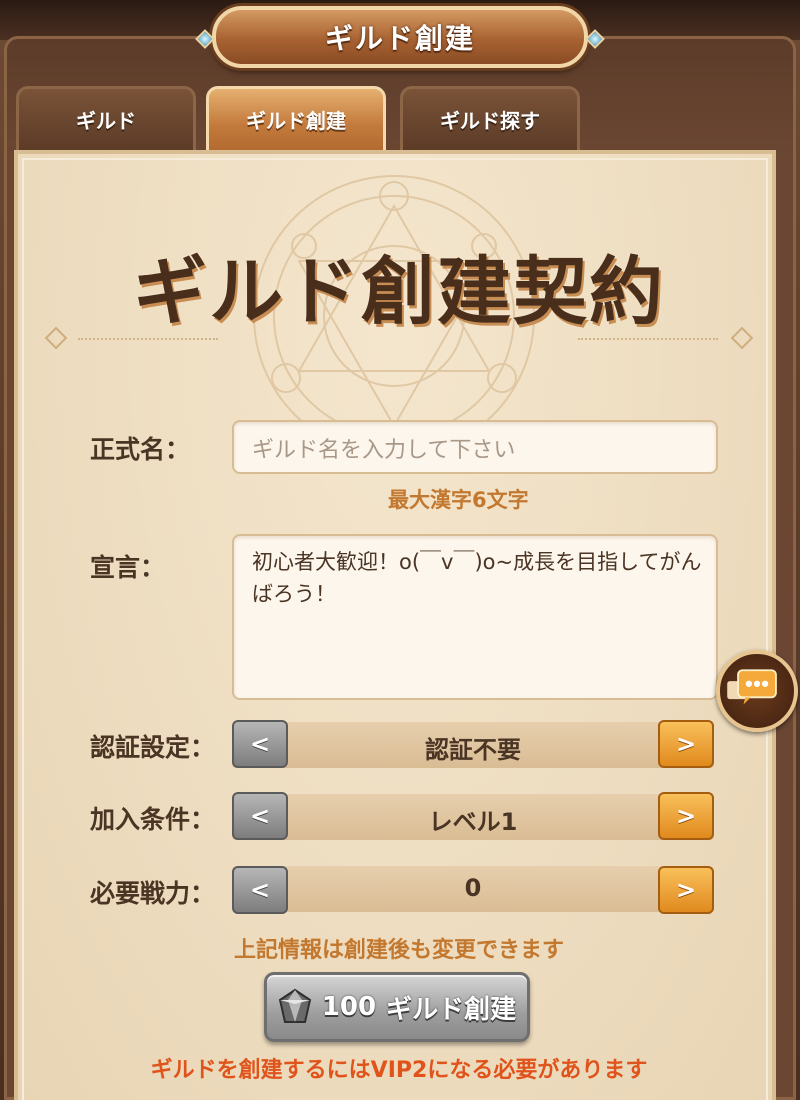 The height and width of the screenshot is (1100, 800). I want to click on declaration-text: 初心者大歓迎！o(￣v￣)o~成長を目指してがんばろう！, so click(482, 578).